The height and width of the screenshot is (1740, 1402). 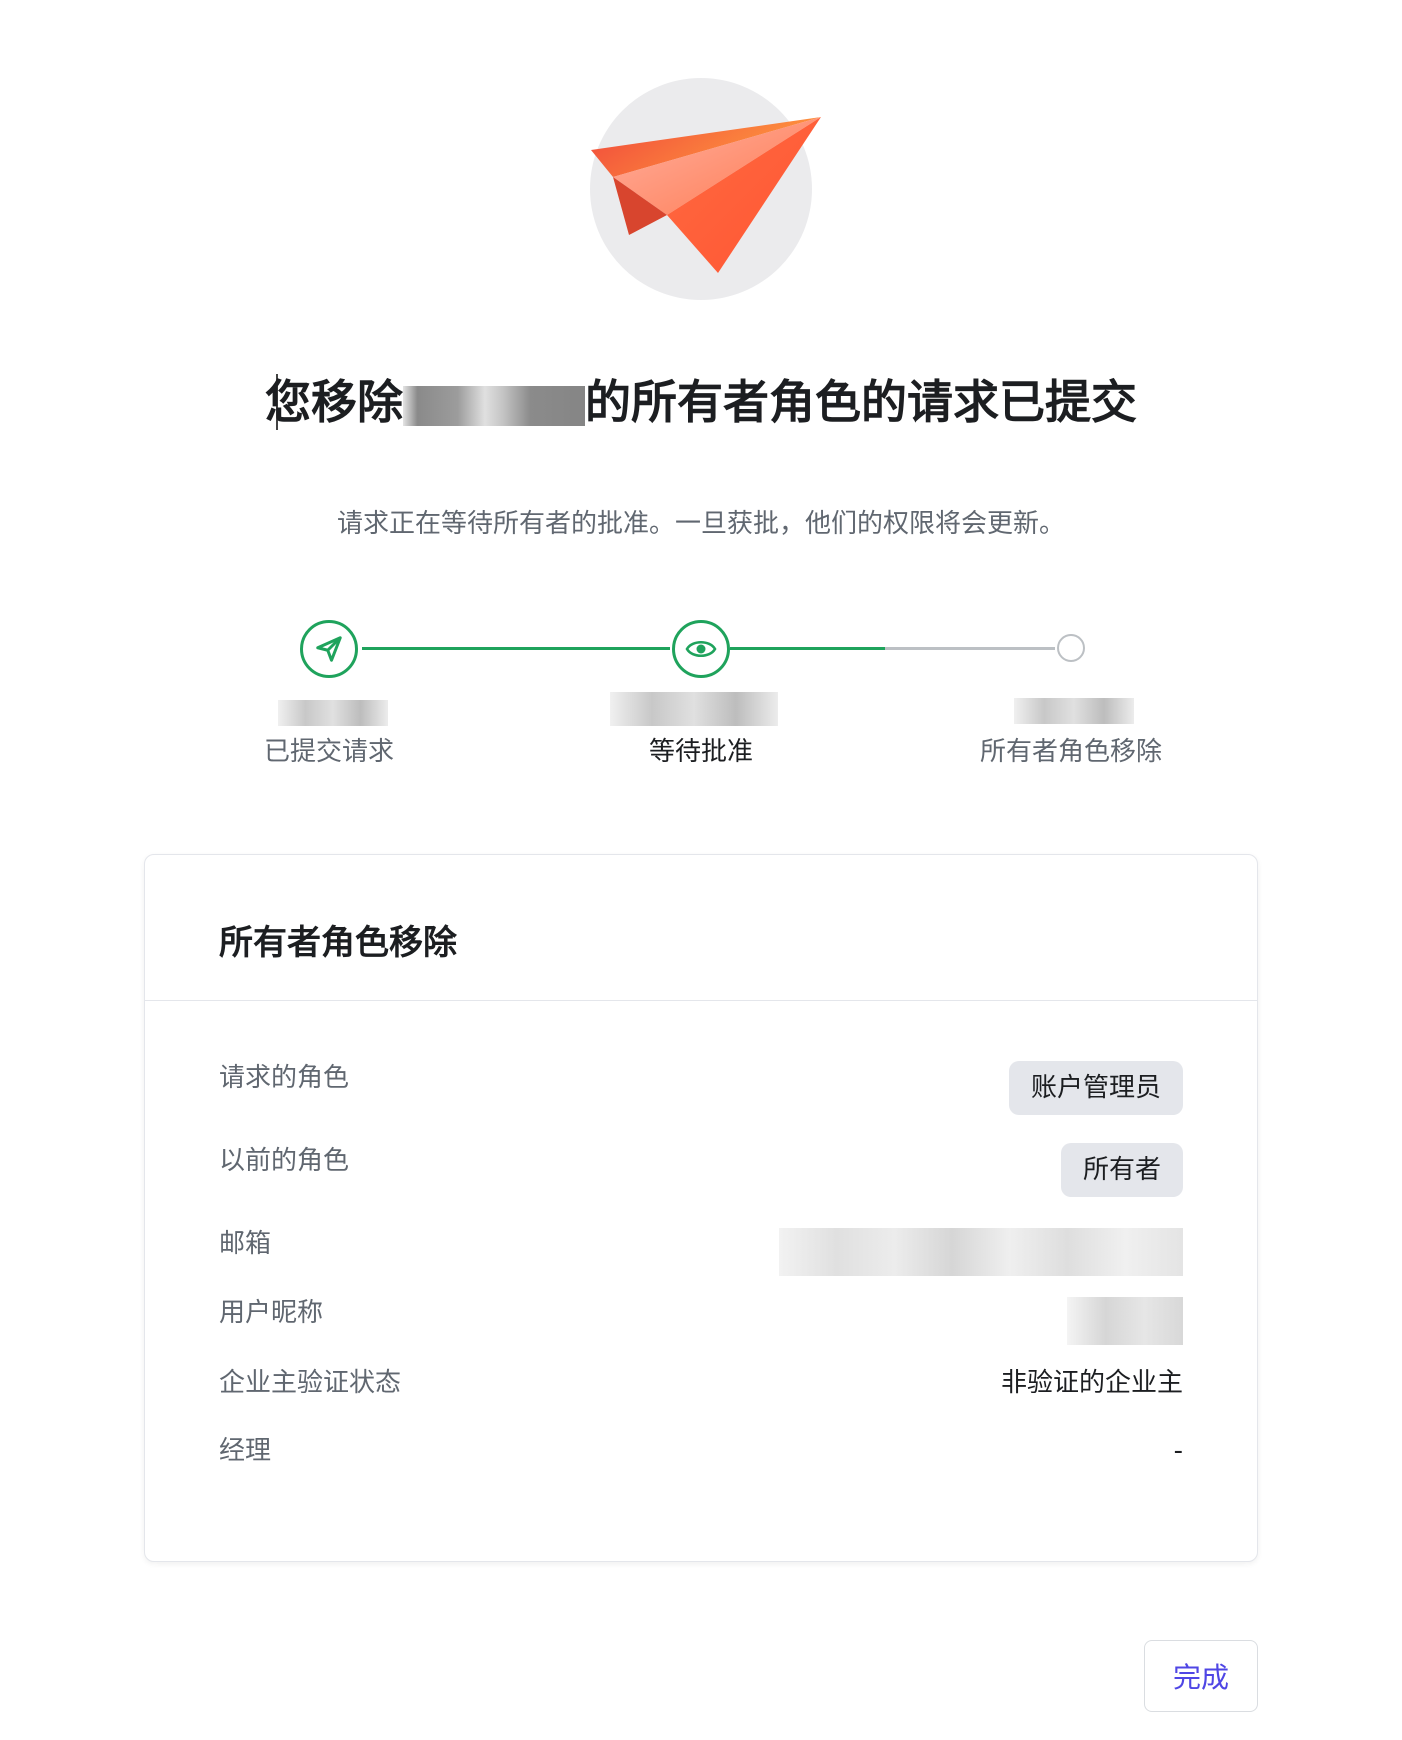 I want to click on eye-icon, so click(x=701, y=649).